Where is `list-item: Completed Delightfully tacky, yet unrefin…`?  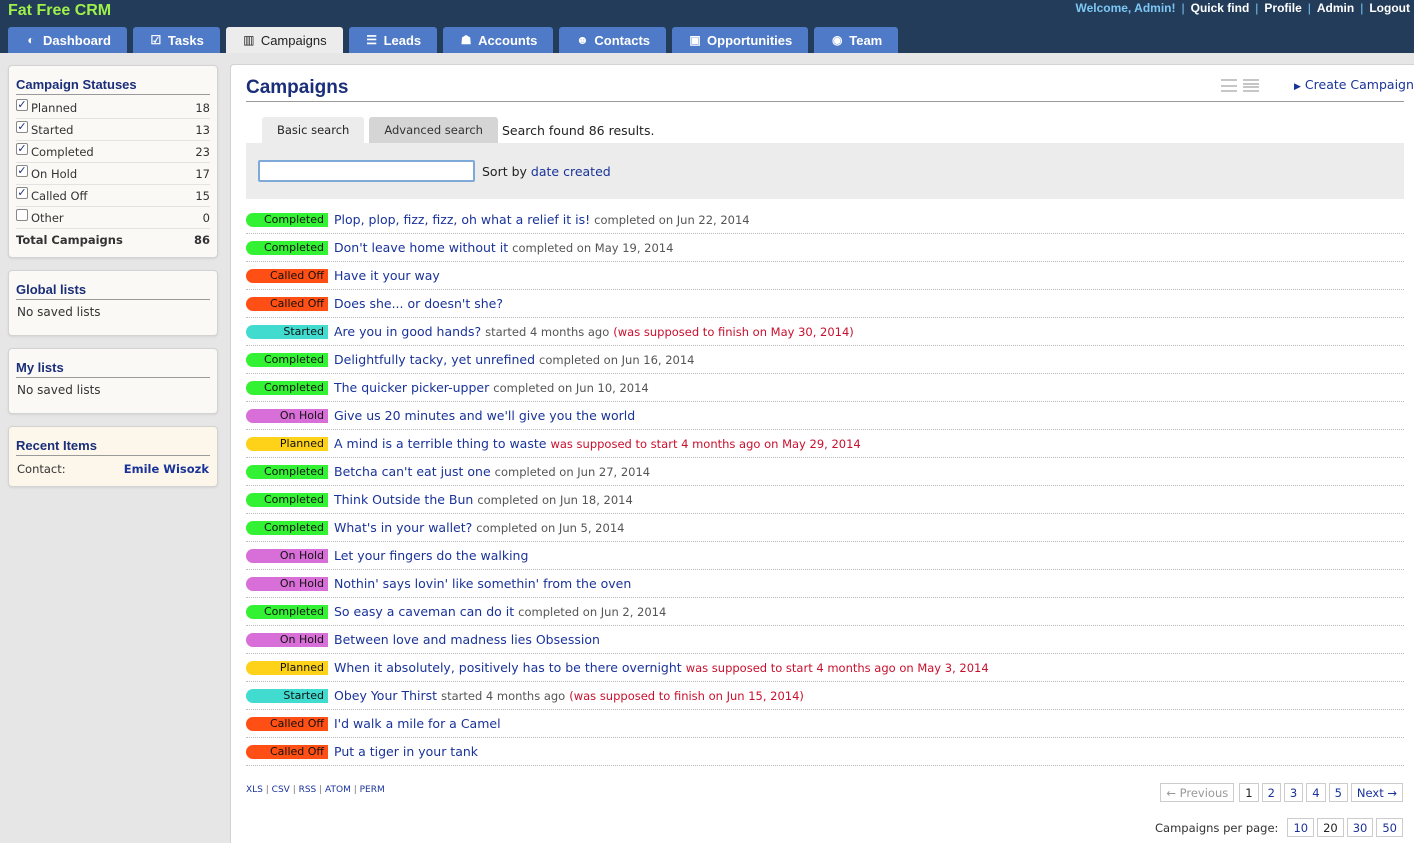
list-item: Completed Delightfully tacky, yet unrefin… is located at coordinates (825, 360).